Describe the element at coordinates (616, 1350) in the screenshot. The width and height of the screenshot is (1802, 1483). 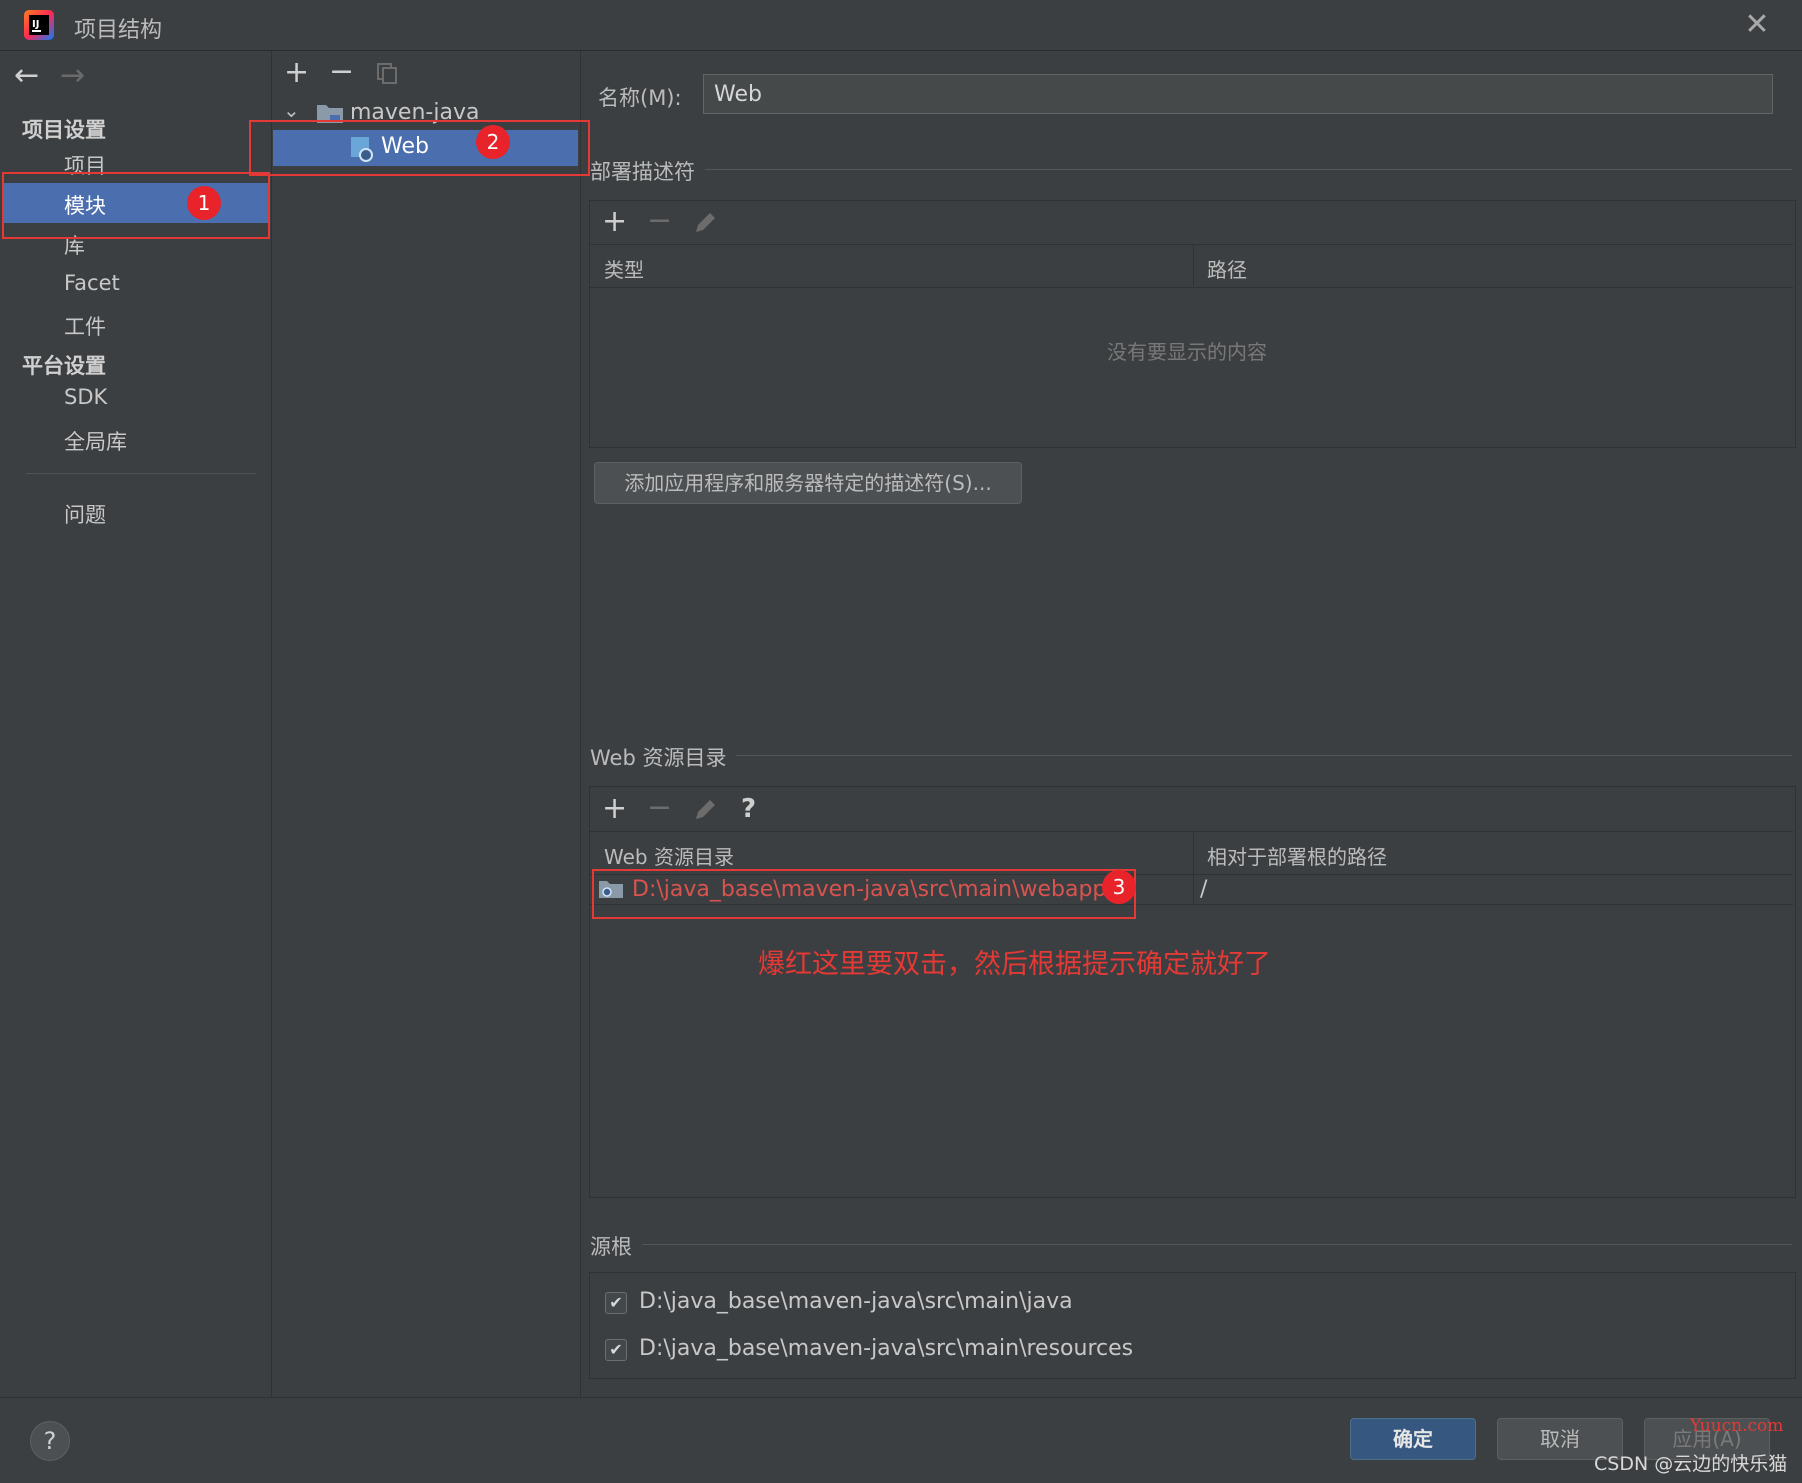
I see `source-root-resources-checkbox: ✔` at that location.